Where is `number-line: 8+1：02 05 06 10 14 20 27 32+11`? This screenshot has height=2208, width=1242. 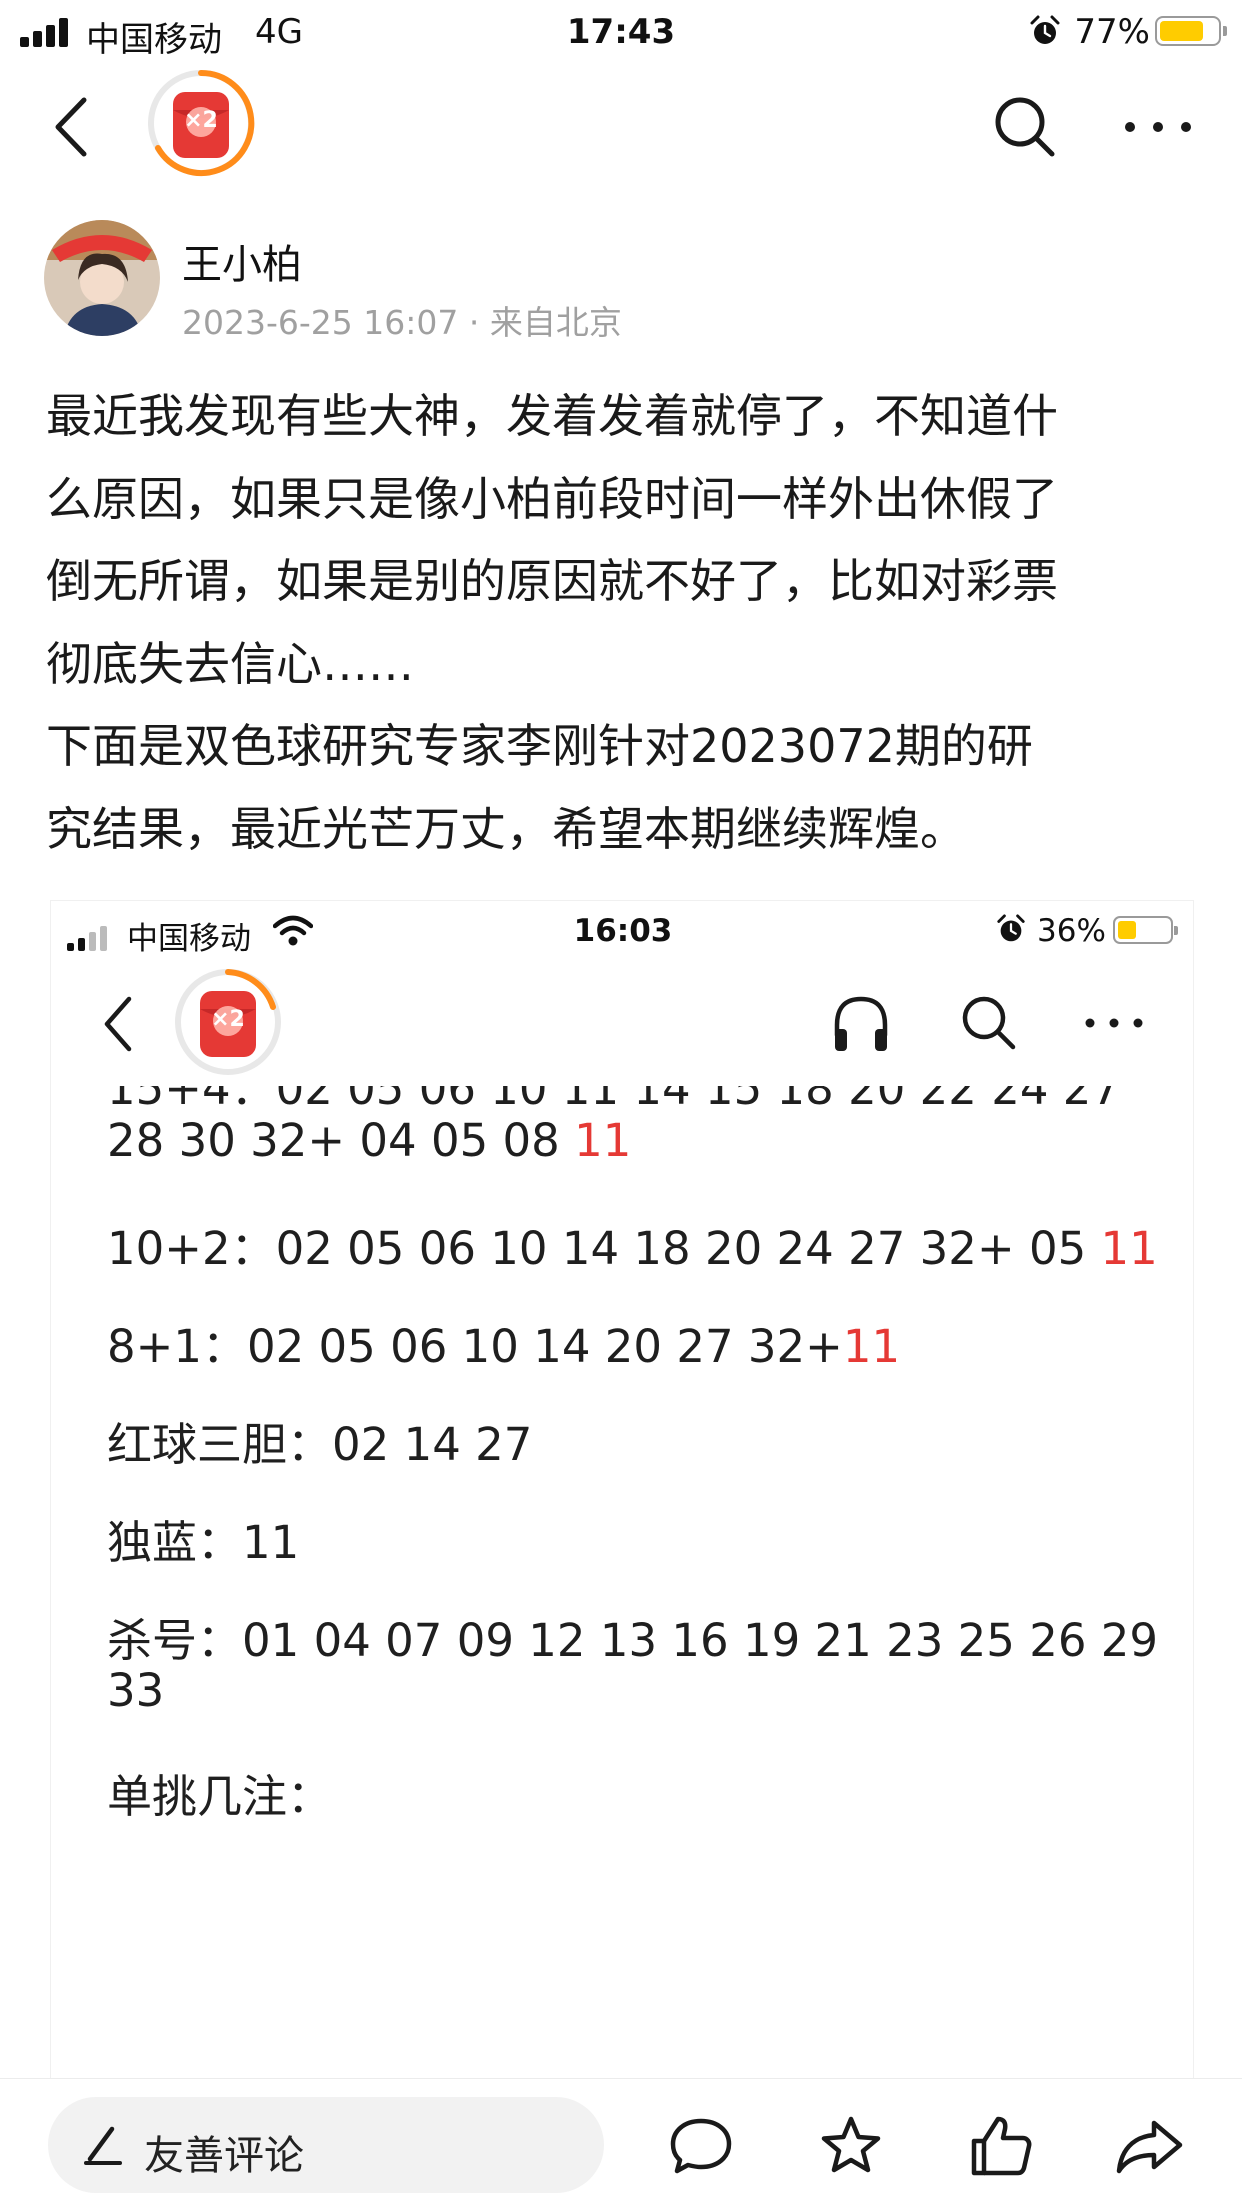 number-line: 8+1：02 05 06 10 14 20 27 32+11 is located at coordinates (504, 1346).